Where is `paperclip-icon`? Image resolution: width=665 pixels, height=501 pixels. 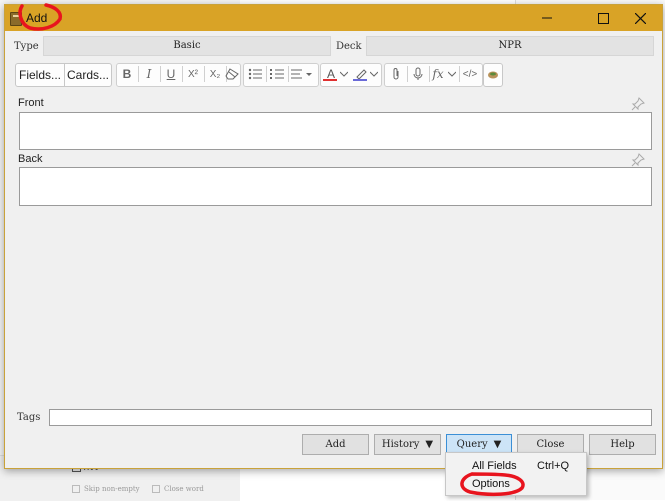 paperclip-icon is located at coordinates (396, 74).